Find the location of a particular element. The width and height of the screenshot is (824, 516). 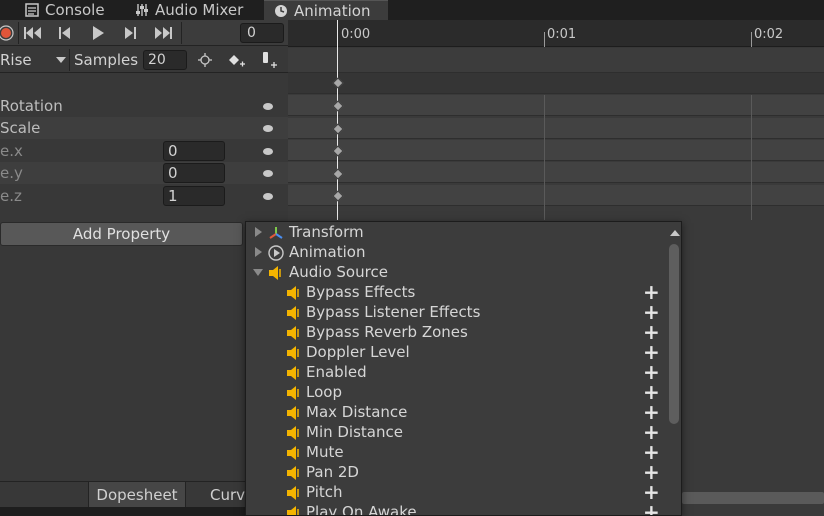

property-item: Min Distance + is located at coordinates (455, 432).